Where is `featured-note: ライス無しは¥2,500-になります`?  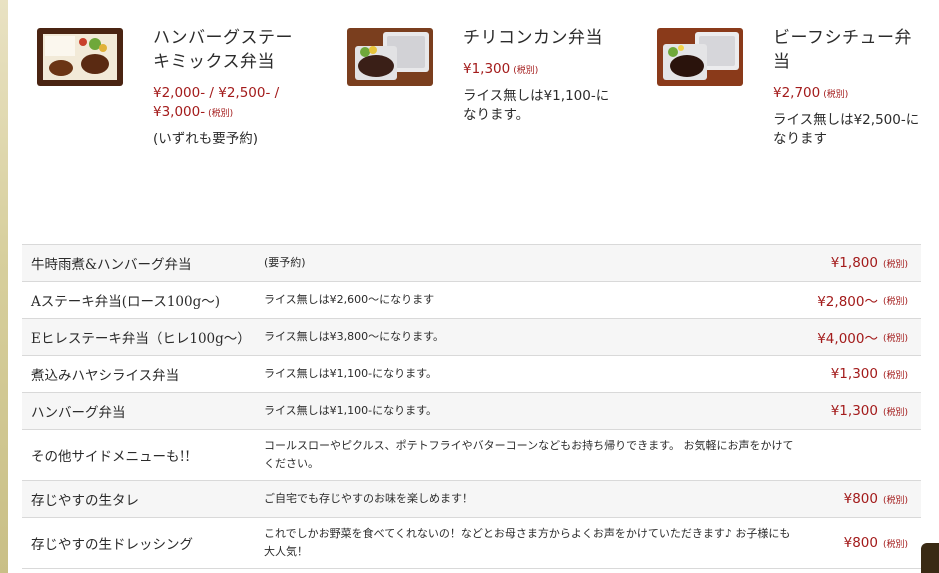 featured-note: ライス無しは¥2,500-になります is located at coordinates (846, 129).